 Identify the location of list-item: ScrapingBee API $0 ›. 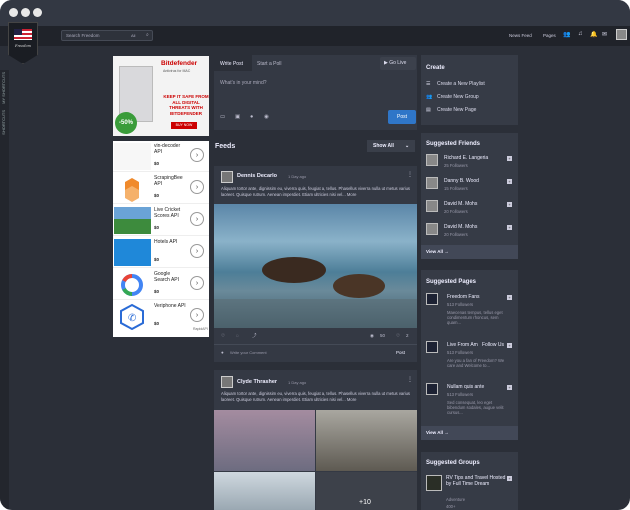
(161, 188).